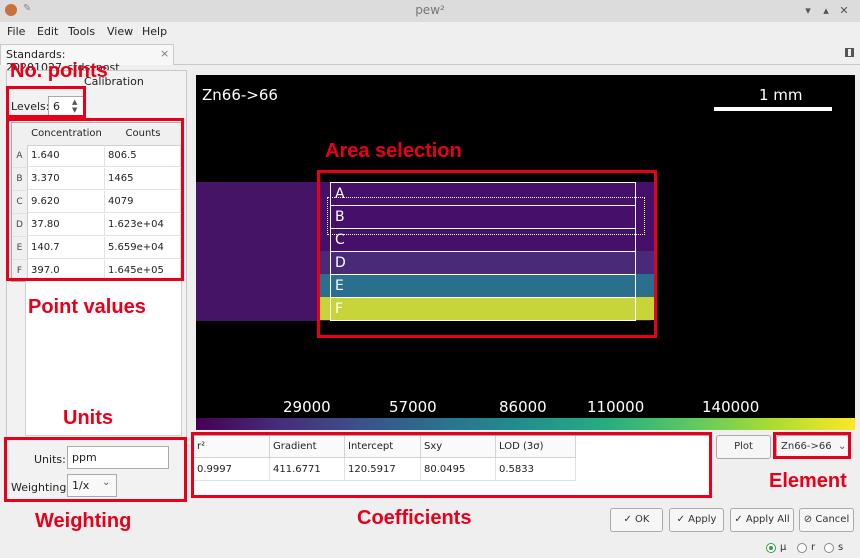  I want to click on scale-bar, so click(773, 109).